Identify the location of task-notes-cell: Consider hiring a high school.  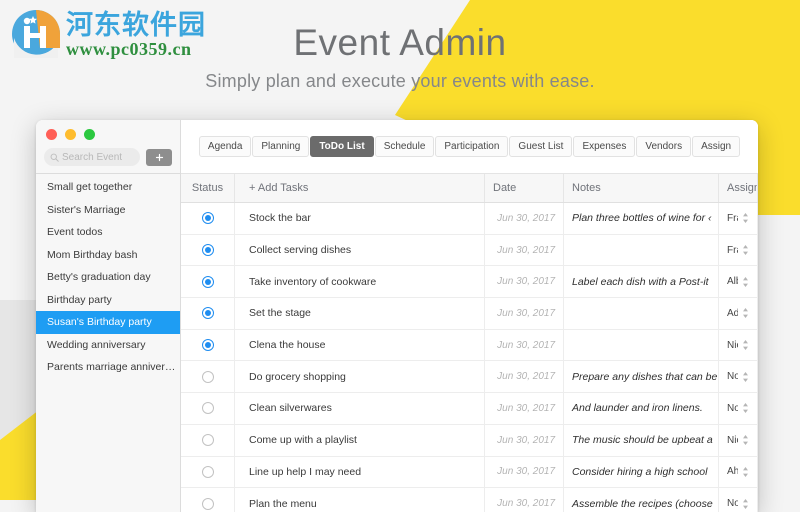
(641, 472).